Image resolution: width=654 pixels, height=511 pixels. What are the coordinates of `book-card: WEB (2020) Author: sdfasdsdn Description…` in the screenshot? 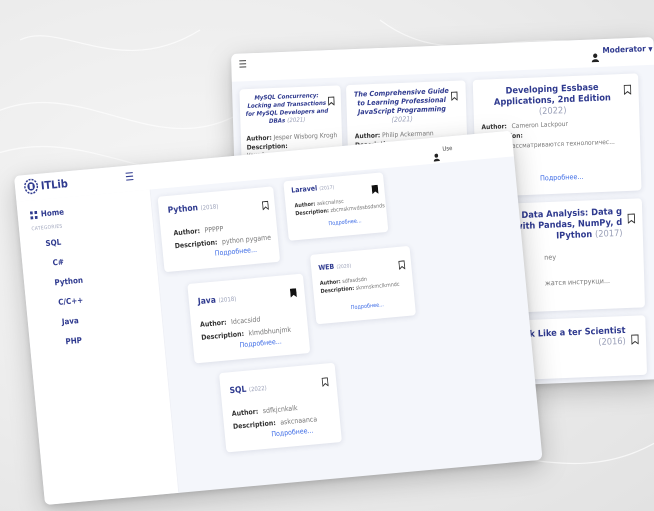 It's located at (363, 285).